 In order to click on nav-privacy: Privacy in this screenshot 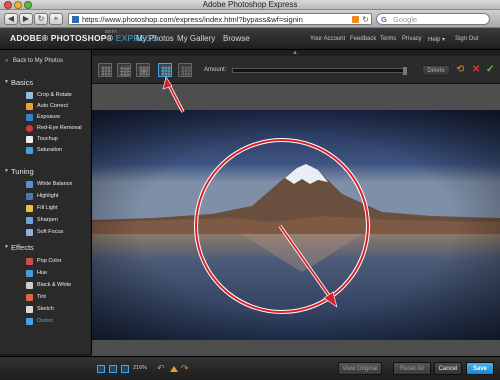, I will do `click(412, 39)`.